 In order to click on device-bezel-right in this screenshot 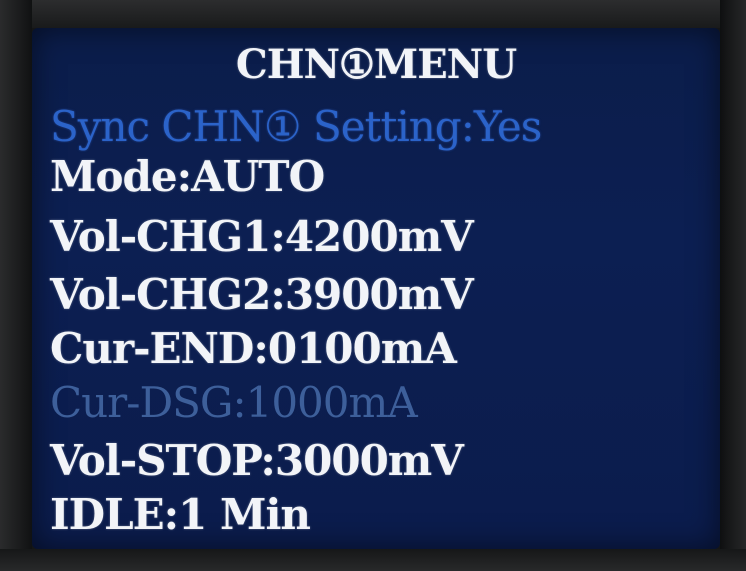, I will do `click(733, 285)`.